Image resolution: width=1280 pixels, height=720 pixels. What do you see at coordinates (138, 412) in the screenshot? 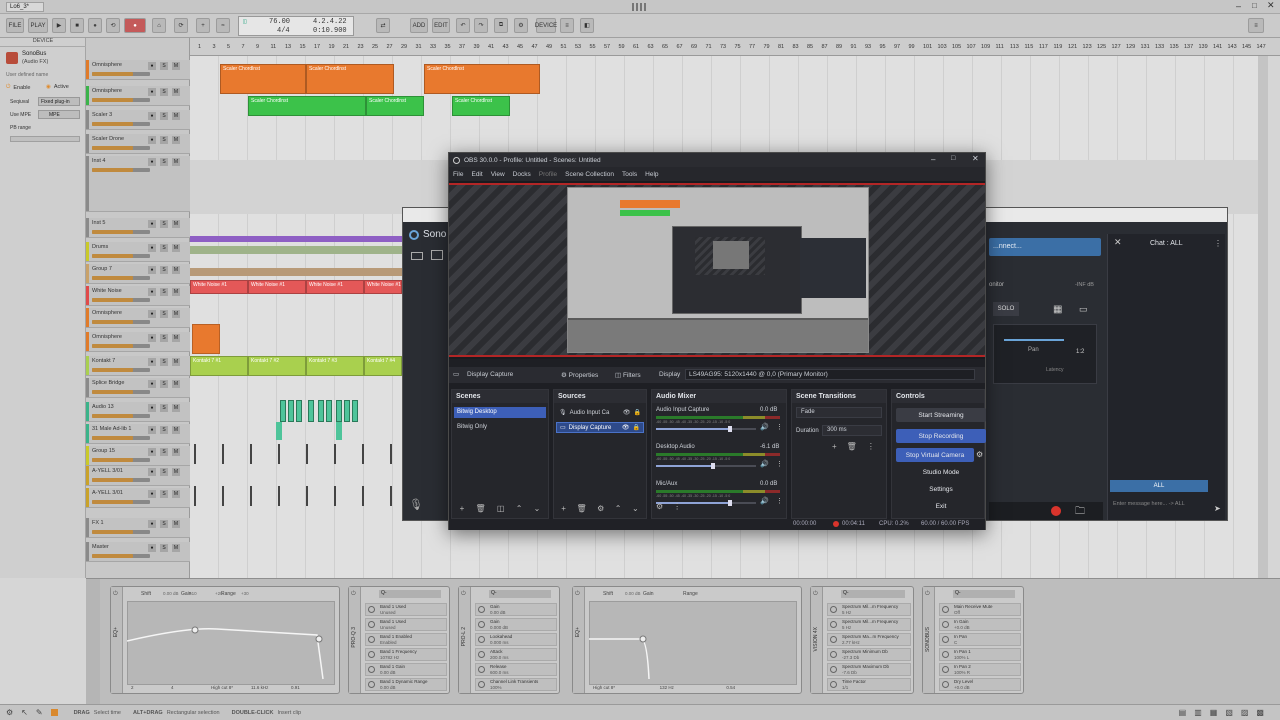
I see `track-header: Audio 13 ● S M` at bounding box center [138, 412].